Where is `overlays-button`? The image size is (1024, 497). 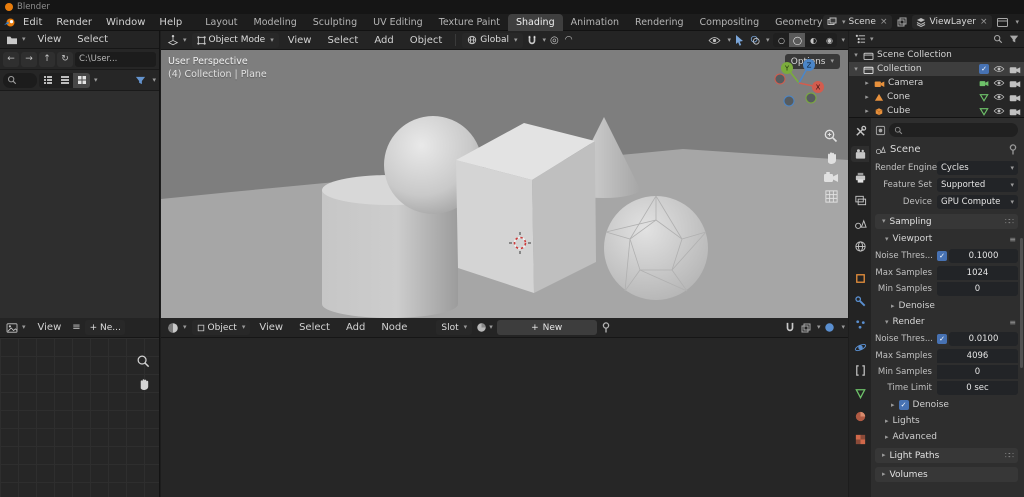 overlays-button is located at coordinates (755, 40).